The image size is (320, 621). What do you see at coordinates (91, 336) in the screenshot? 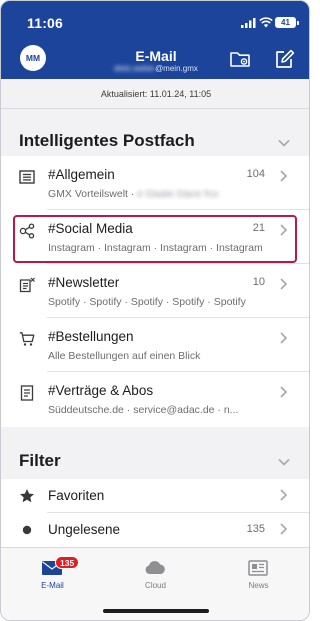
I see `list-item-title: #Bestellungen` at bounding box center [91, 336].